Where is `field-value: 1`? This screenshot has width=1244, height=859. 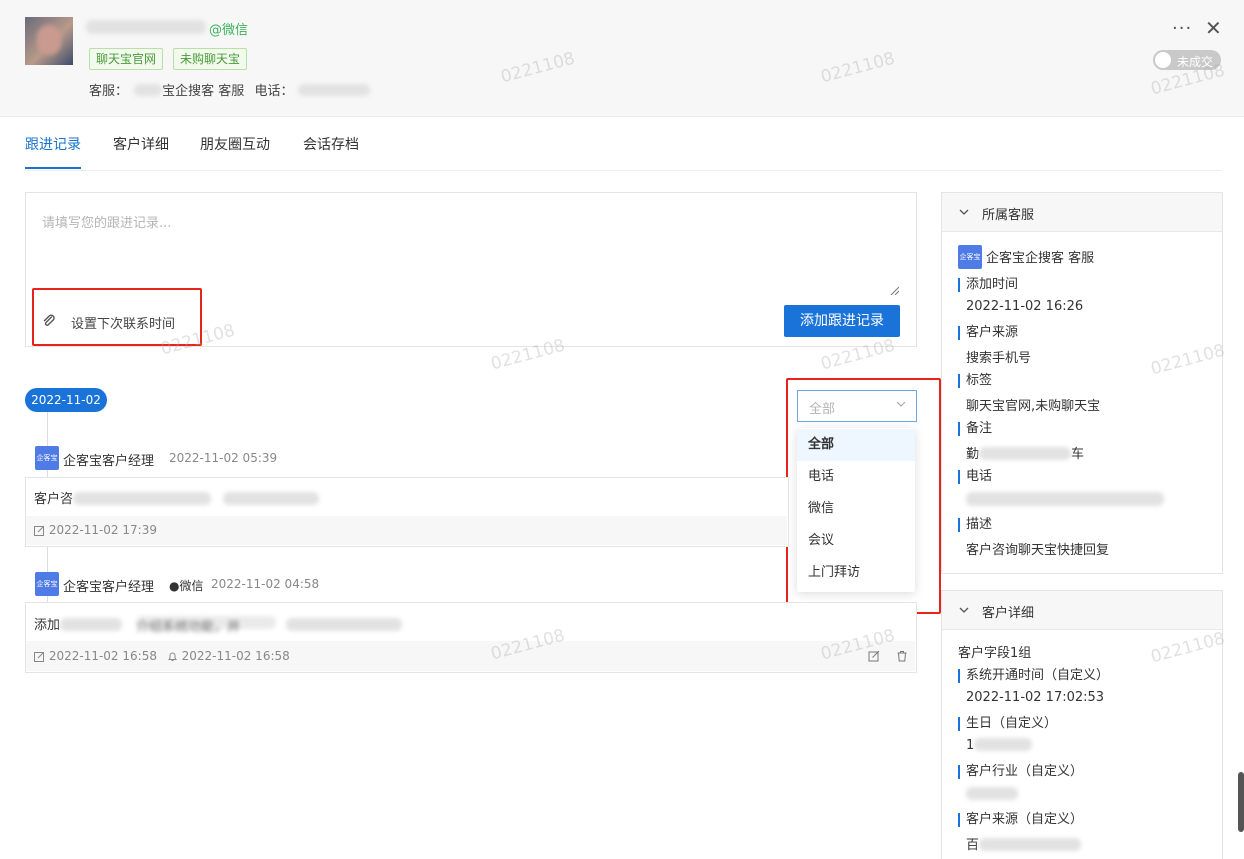 field-value: 1 is located at coordinates (999, 745).